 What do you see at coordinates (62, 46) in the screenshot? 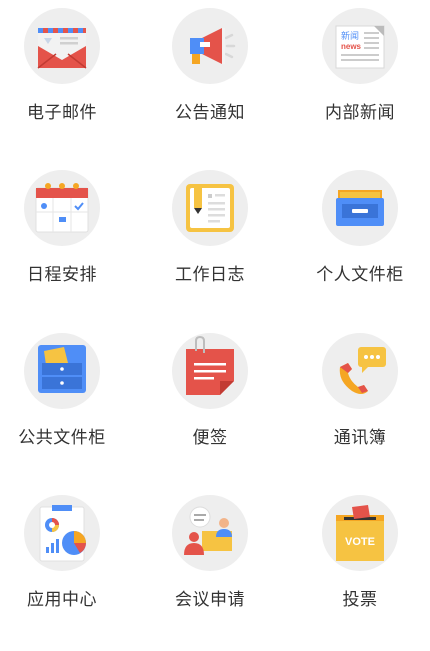
I see `mail-icon` at bounding box center [62, 46].